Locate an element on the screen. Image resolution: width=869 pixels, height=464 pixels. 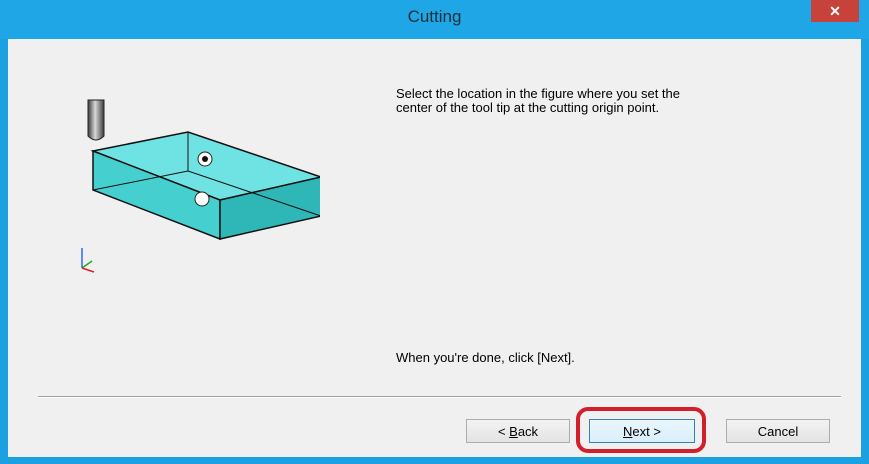
next-button: Next > is located at coordinates (642, 431).